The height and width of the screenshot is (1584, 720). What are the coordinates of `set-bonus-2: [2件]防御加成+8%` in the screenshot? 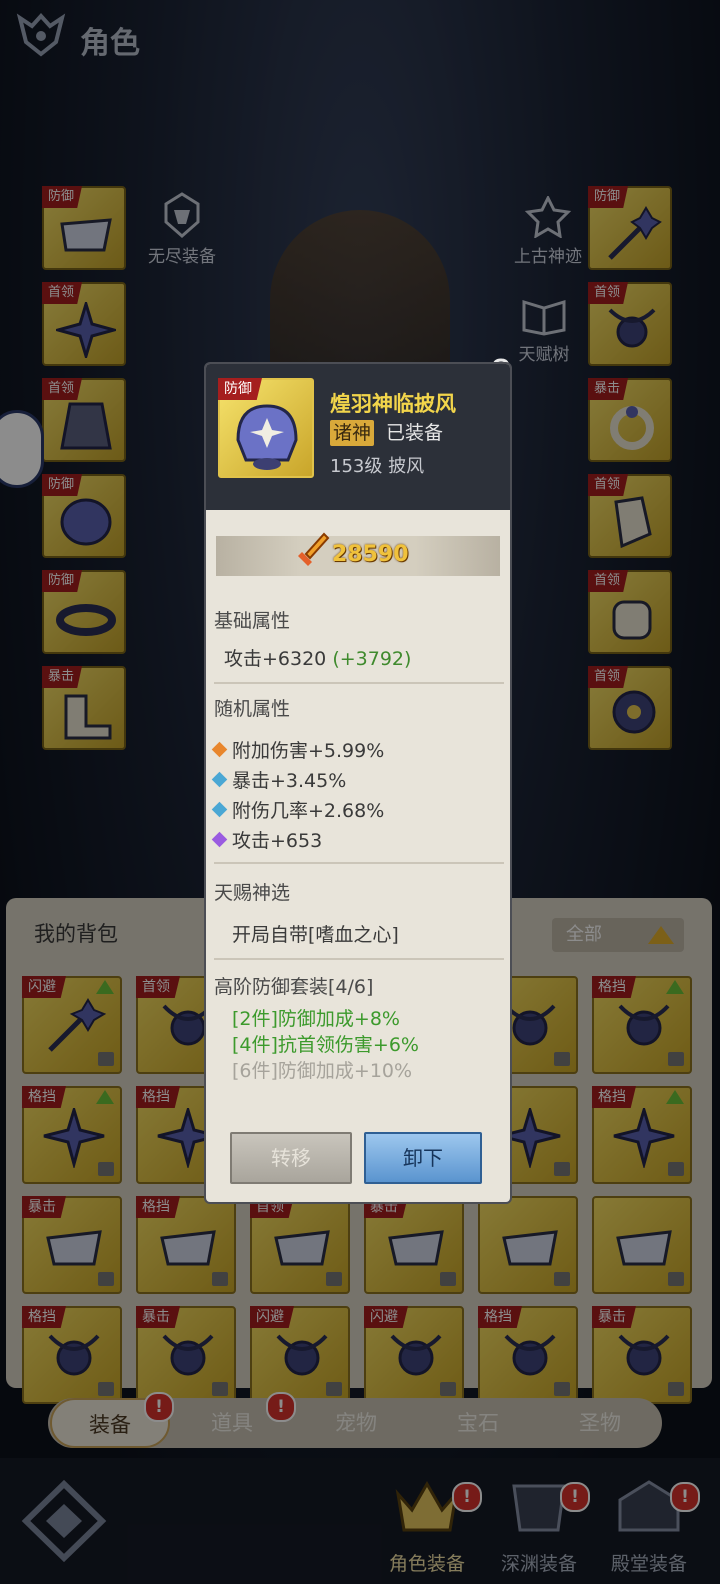 It's located at (316, 1019).